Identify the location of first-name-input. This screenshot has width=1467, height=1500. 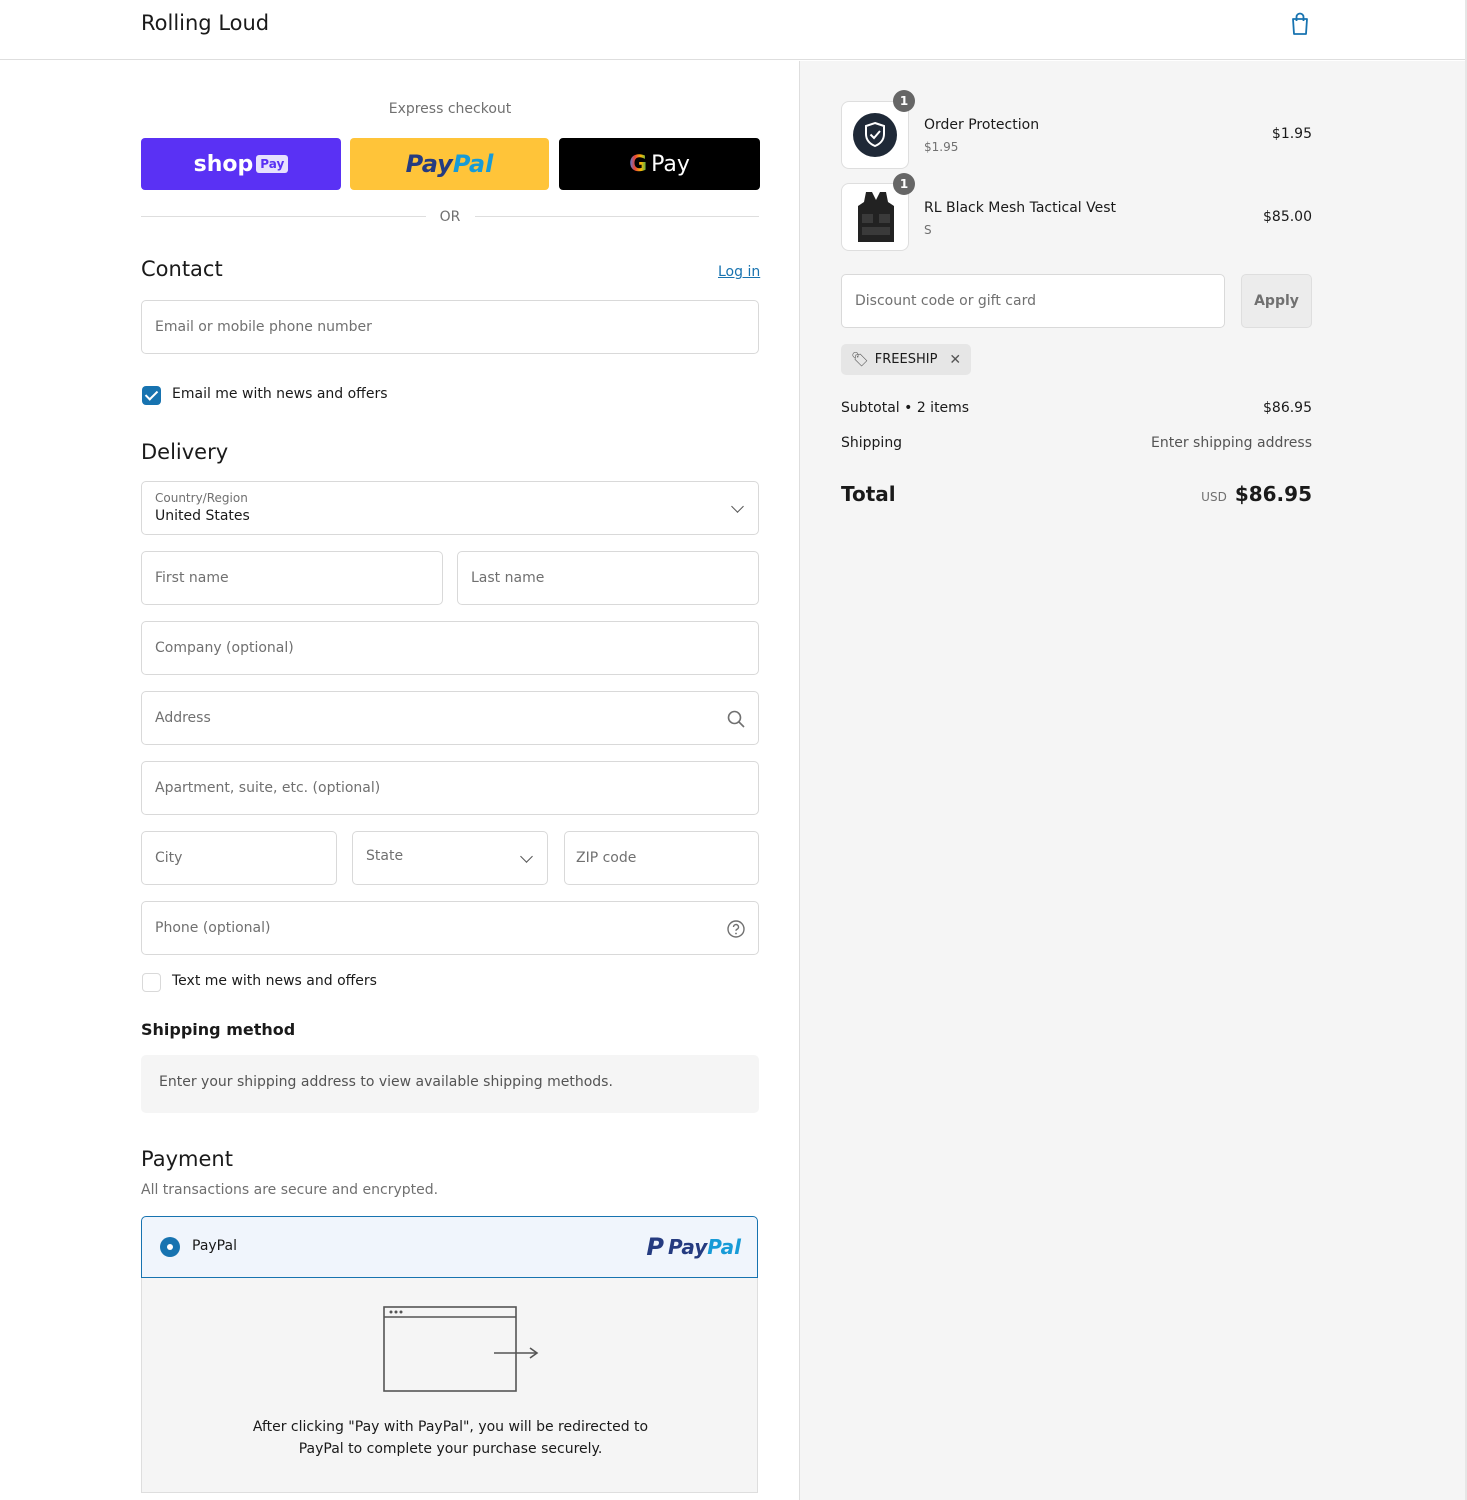
(292, 578).